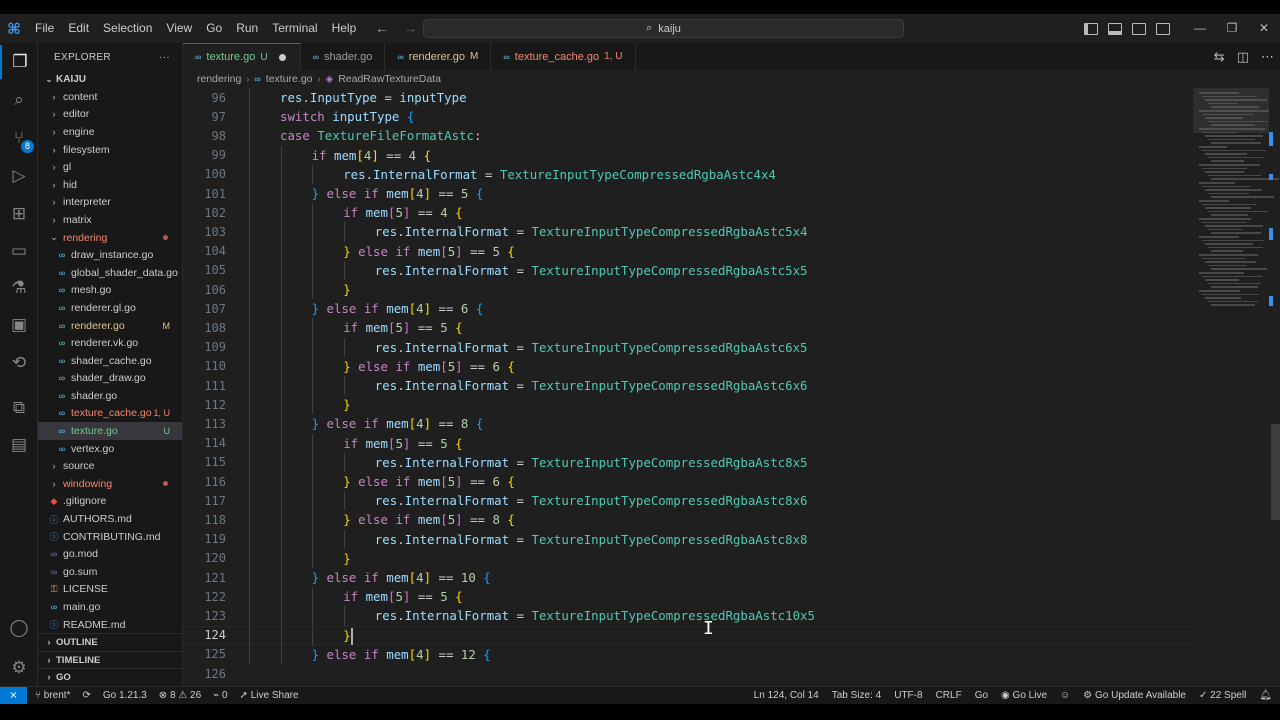 The height and width of the screenshot is (720, 1280). I want to click on command-center-search: ⌕ kaiju, so click(663, 28).